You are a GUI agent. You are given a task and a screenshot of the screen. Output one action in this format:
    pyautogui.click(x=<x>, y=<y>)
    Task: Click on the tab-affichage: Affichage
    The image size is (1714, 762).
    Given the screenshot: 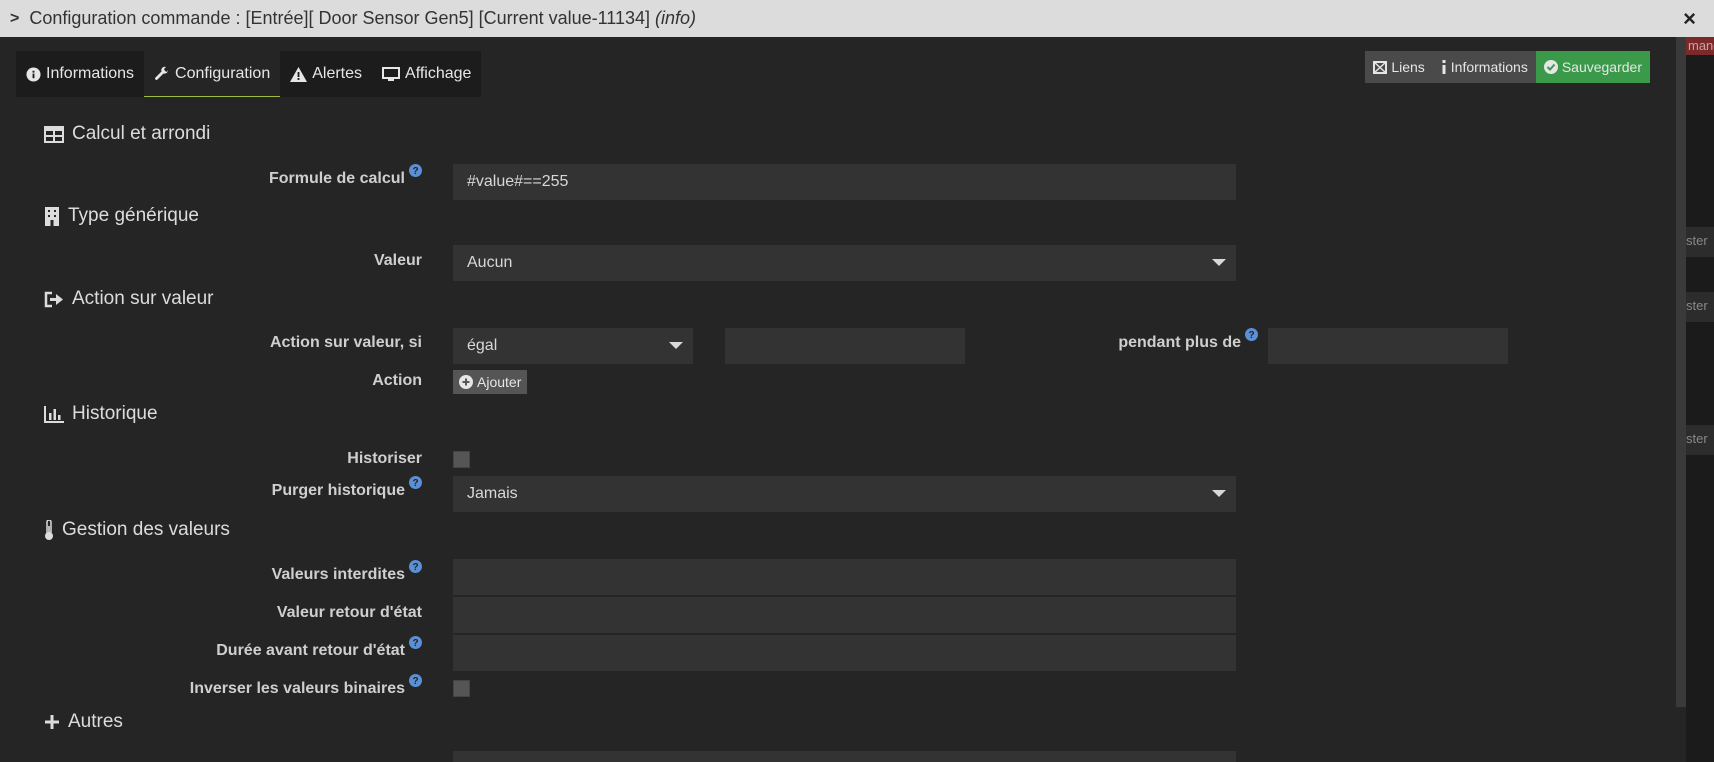 What is the action you would take?
    pyautogui.click(x=426, y=74)
    